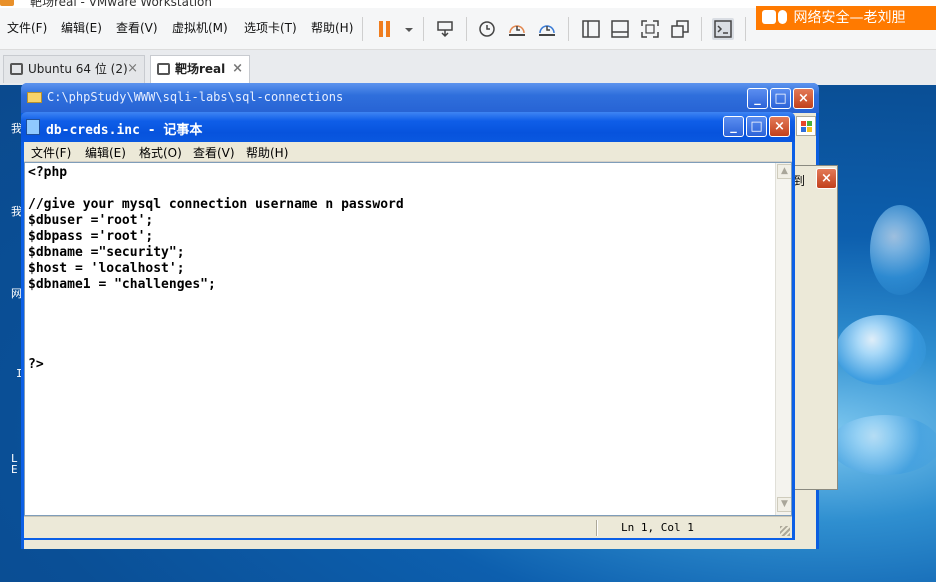 This screenshot has height=582, width=936. I want to click on desktop-icon-label: E, so click(14, 469).